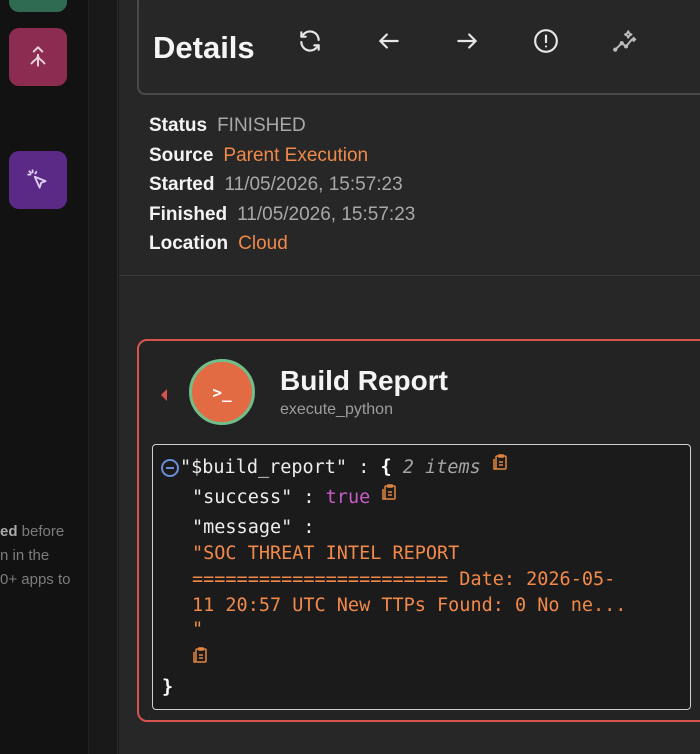  I want to click on node-title: Build Report, so click(364, 380).